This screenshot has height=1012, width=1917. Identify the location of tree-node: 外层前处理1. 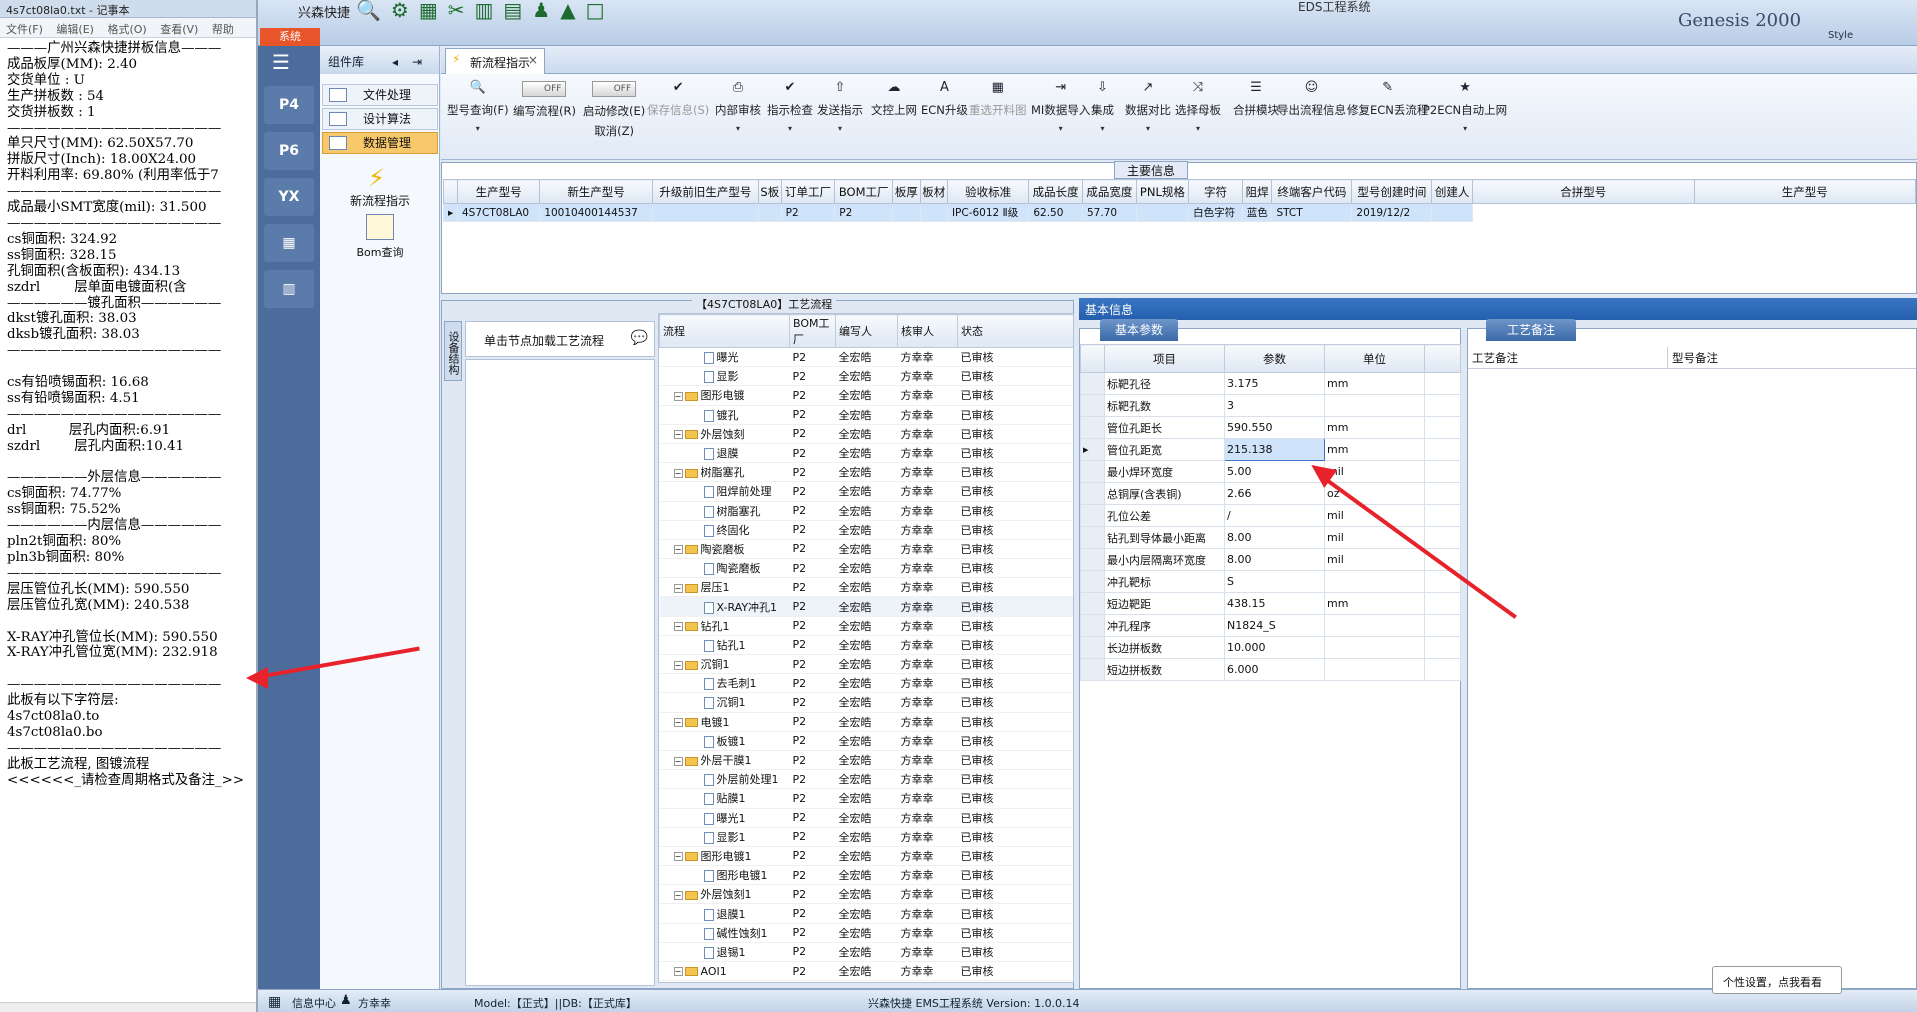
(724, 779).